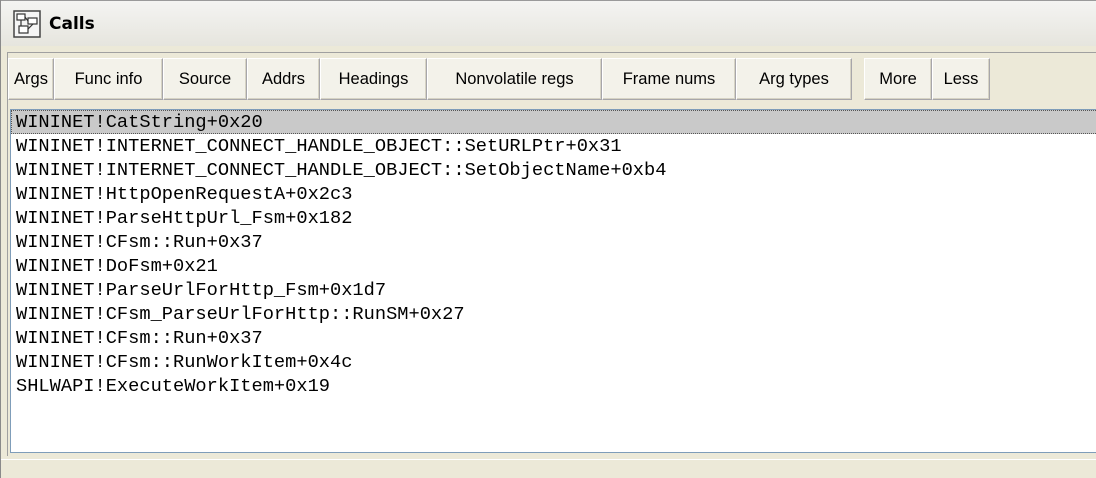 This screenshot has height=478, width=1096. What do you see at coordinates (548, 468) in the screenshot?
I see `status-bar` at bounding box center [548, 468].